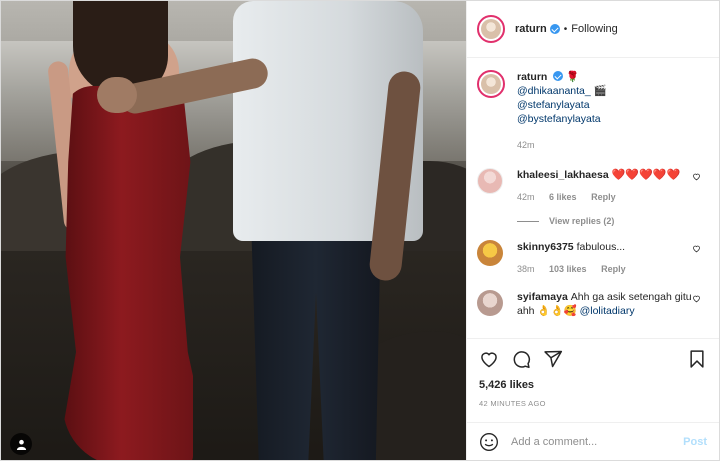  Describe the element at coordinates (528, 221) in the screenshot. I see `divider` at that location.